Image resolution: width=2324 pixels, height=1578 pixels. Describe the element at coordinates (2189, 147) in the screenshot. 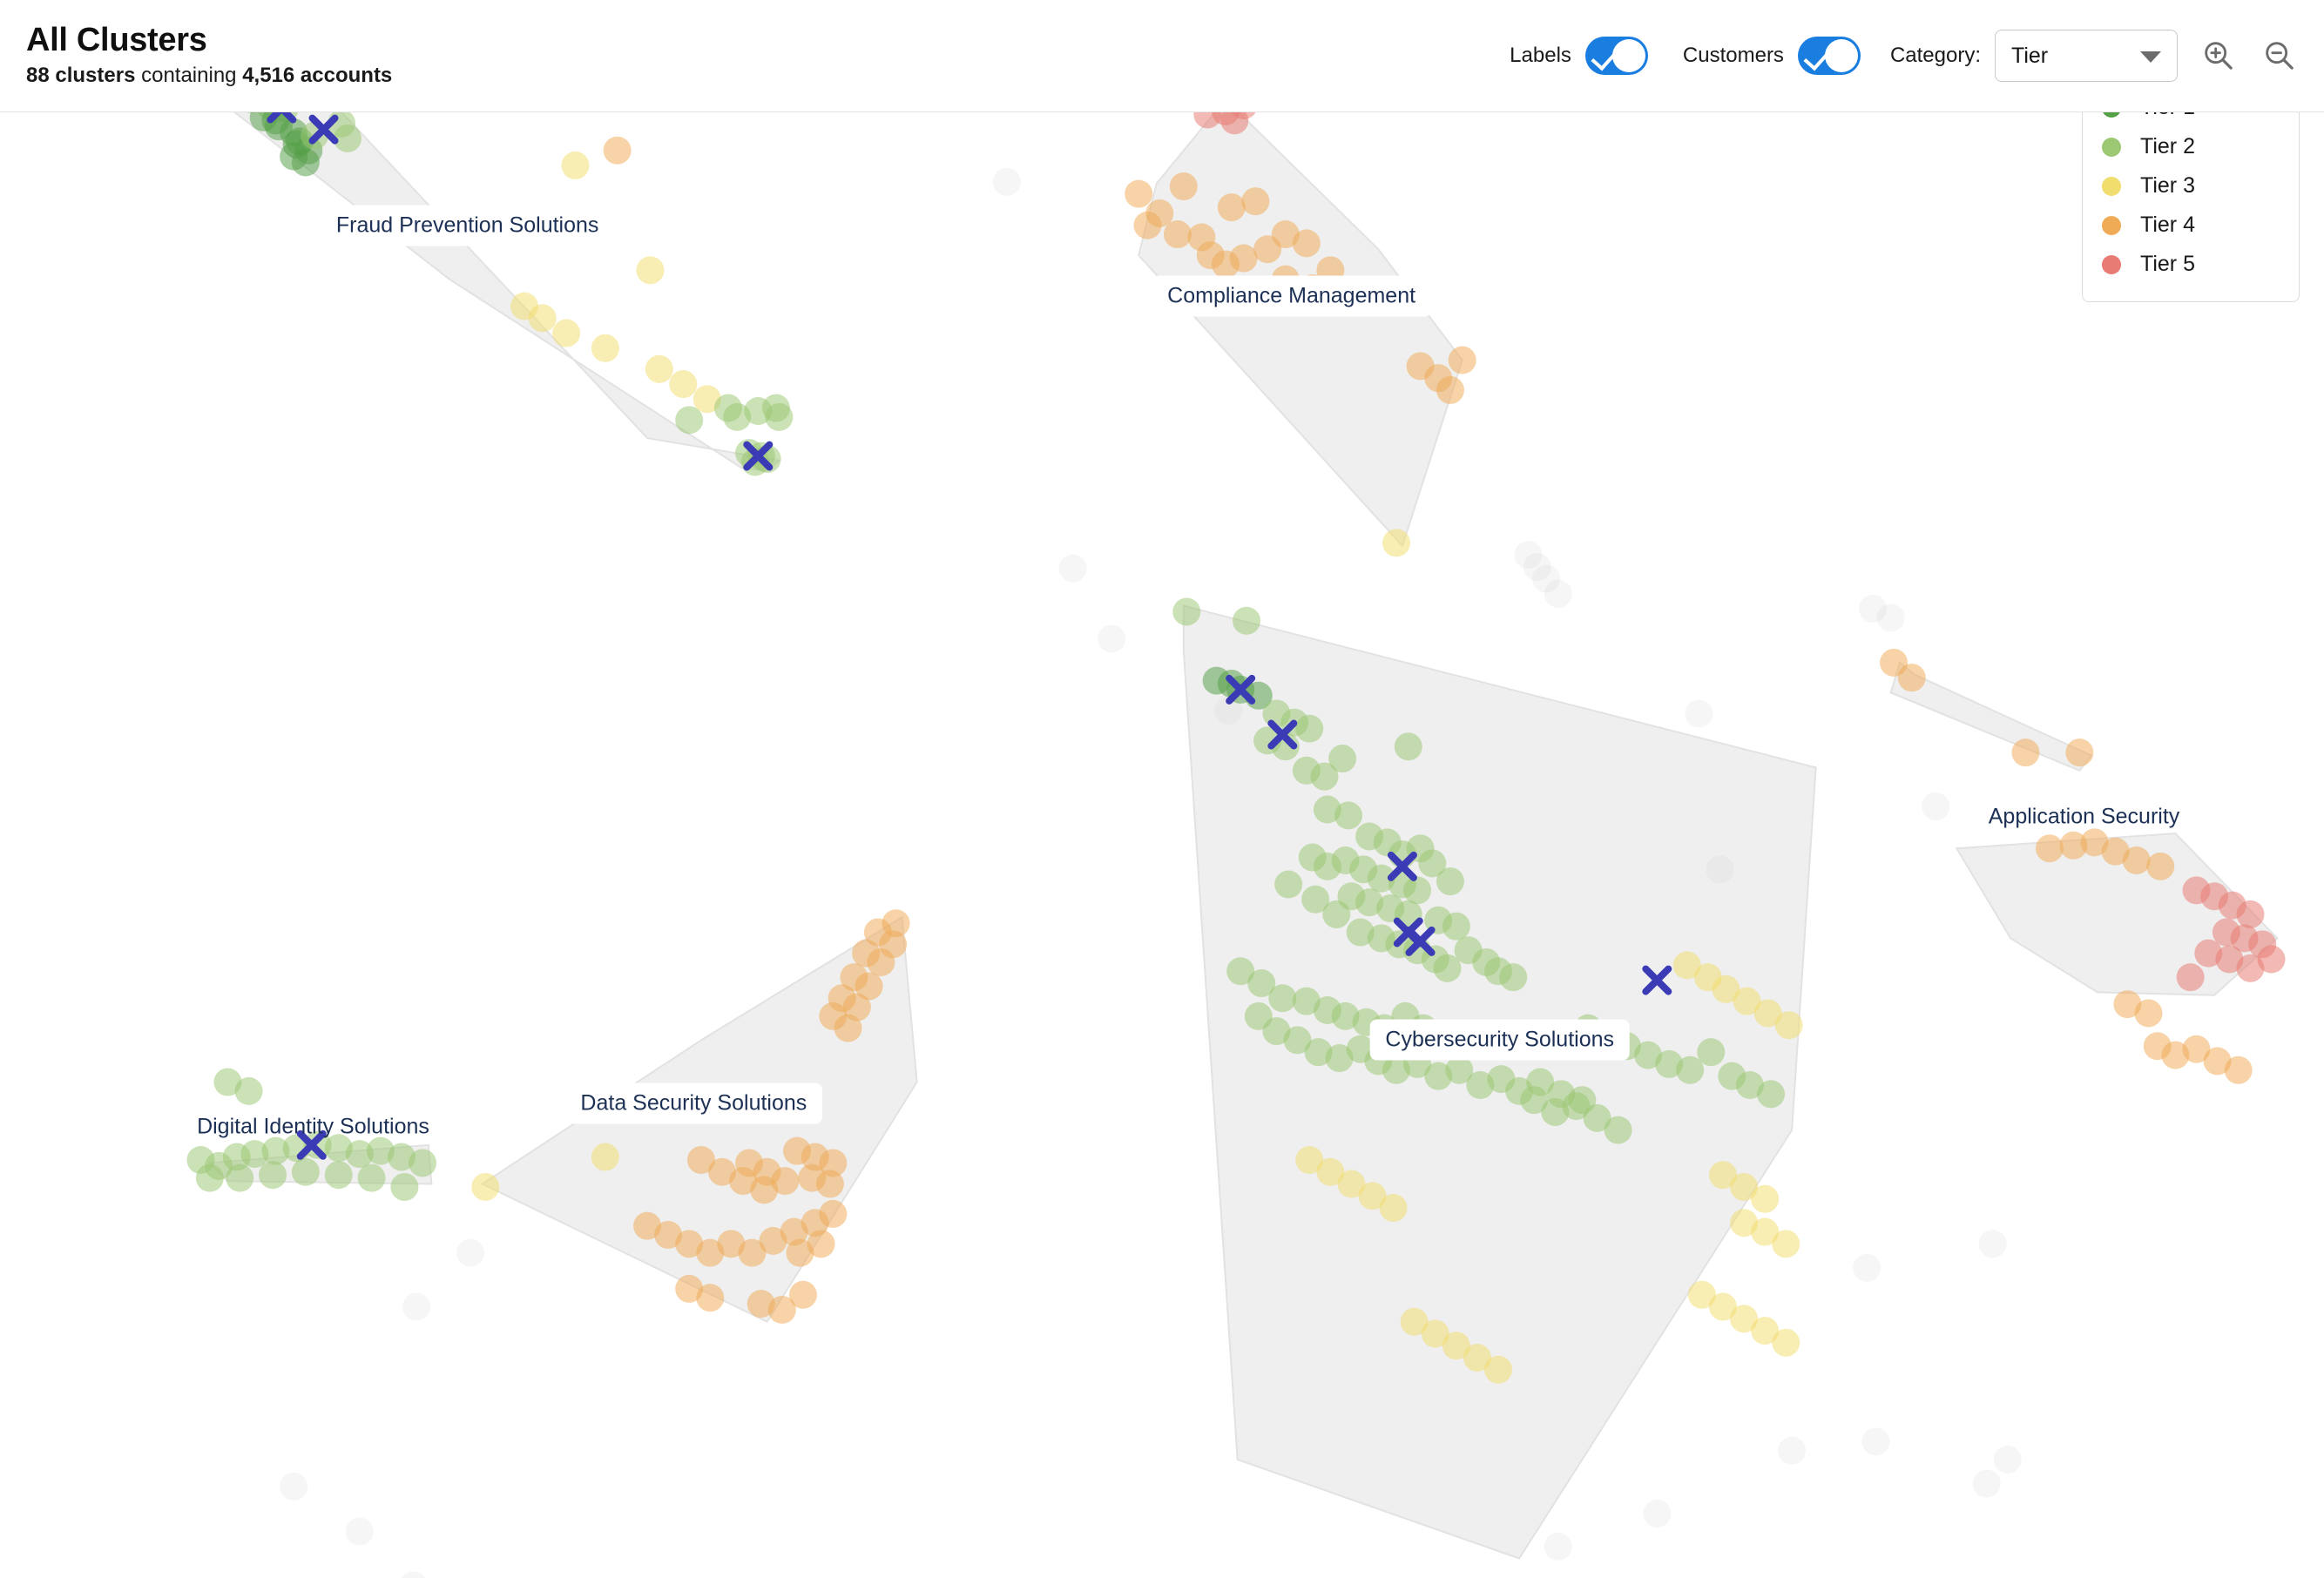

I see `legend-item: Tier 2` at that location.